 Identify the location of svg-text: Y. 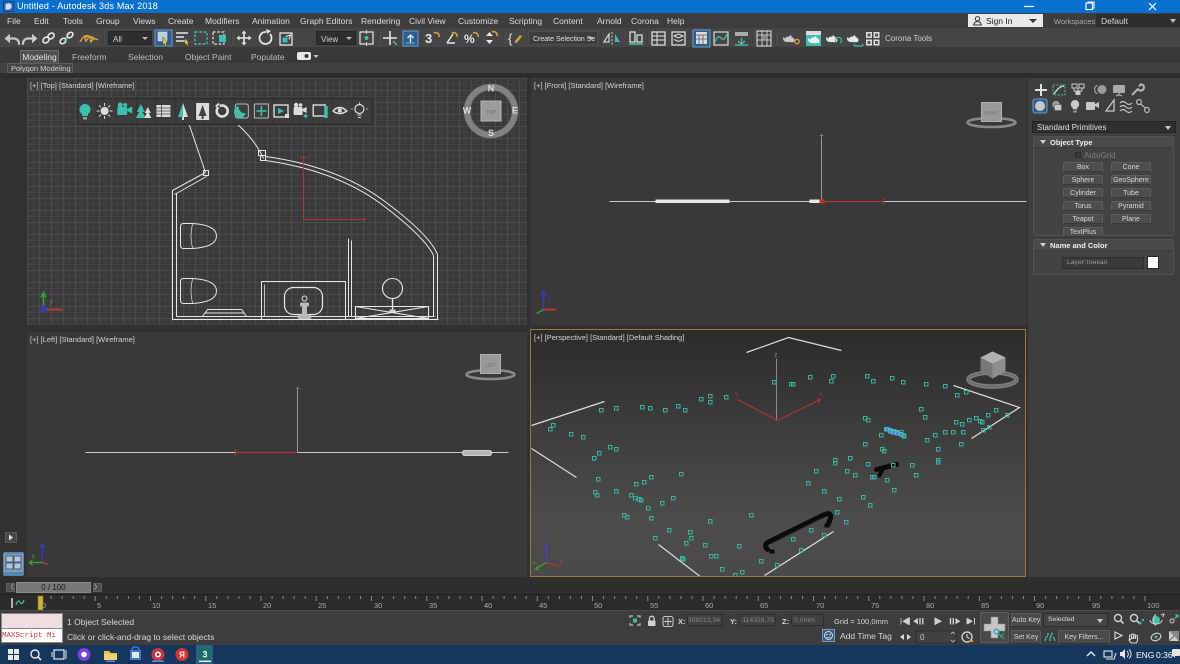
(737, 396).